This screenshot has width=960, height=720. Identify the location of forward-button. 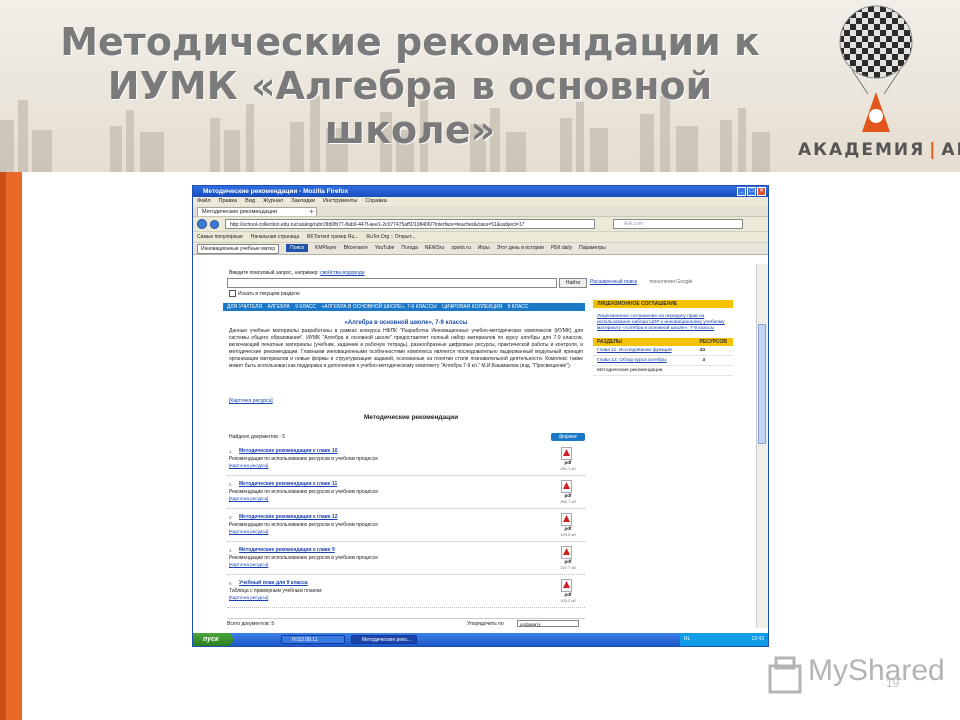
(214, 224).